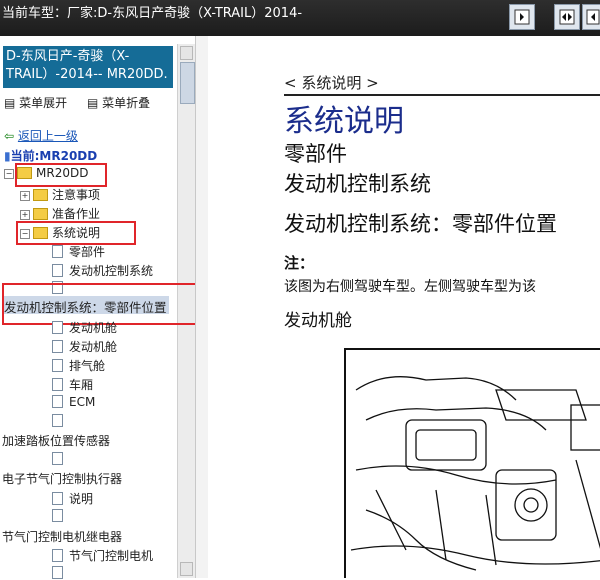  I want to click on tree-node-precautions: + 注意事项, so click(60, 194).